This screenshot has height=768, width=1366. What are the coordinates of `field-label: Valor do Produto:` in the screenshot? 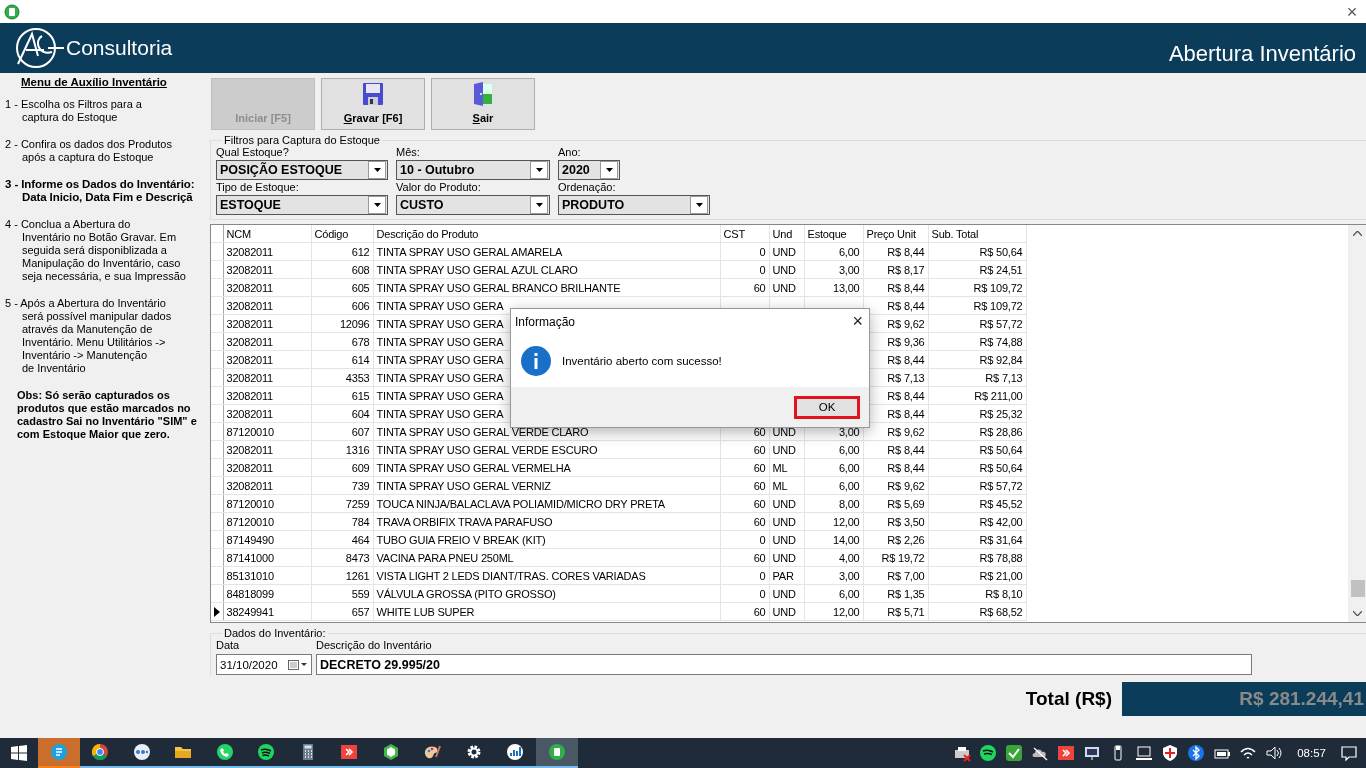 It's located at (439, 187).